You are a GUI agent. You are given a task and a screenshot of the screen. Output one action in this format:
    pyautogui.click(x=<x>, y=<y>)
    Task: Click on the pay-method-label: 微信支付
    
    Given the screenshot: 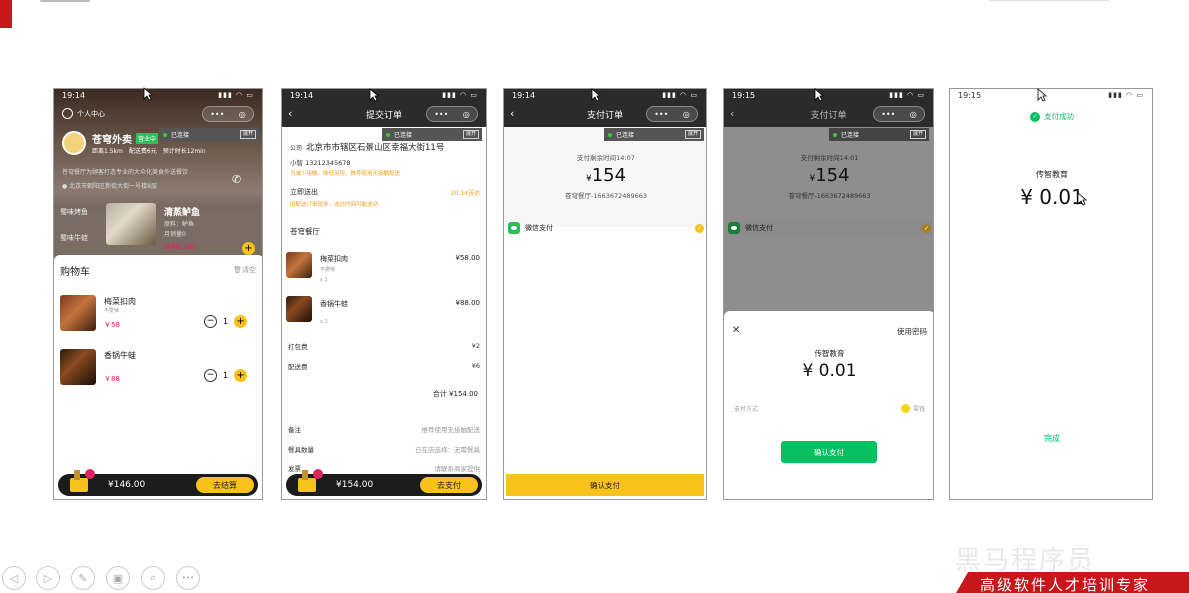 What is the action you would take?
    pyautogui.click(x=759, y=228)
    